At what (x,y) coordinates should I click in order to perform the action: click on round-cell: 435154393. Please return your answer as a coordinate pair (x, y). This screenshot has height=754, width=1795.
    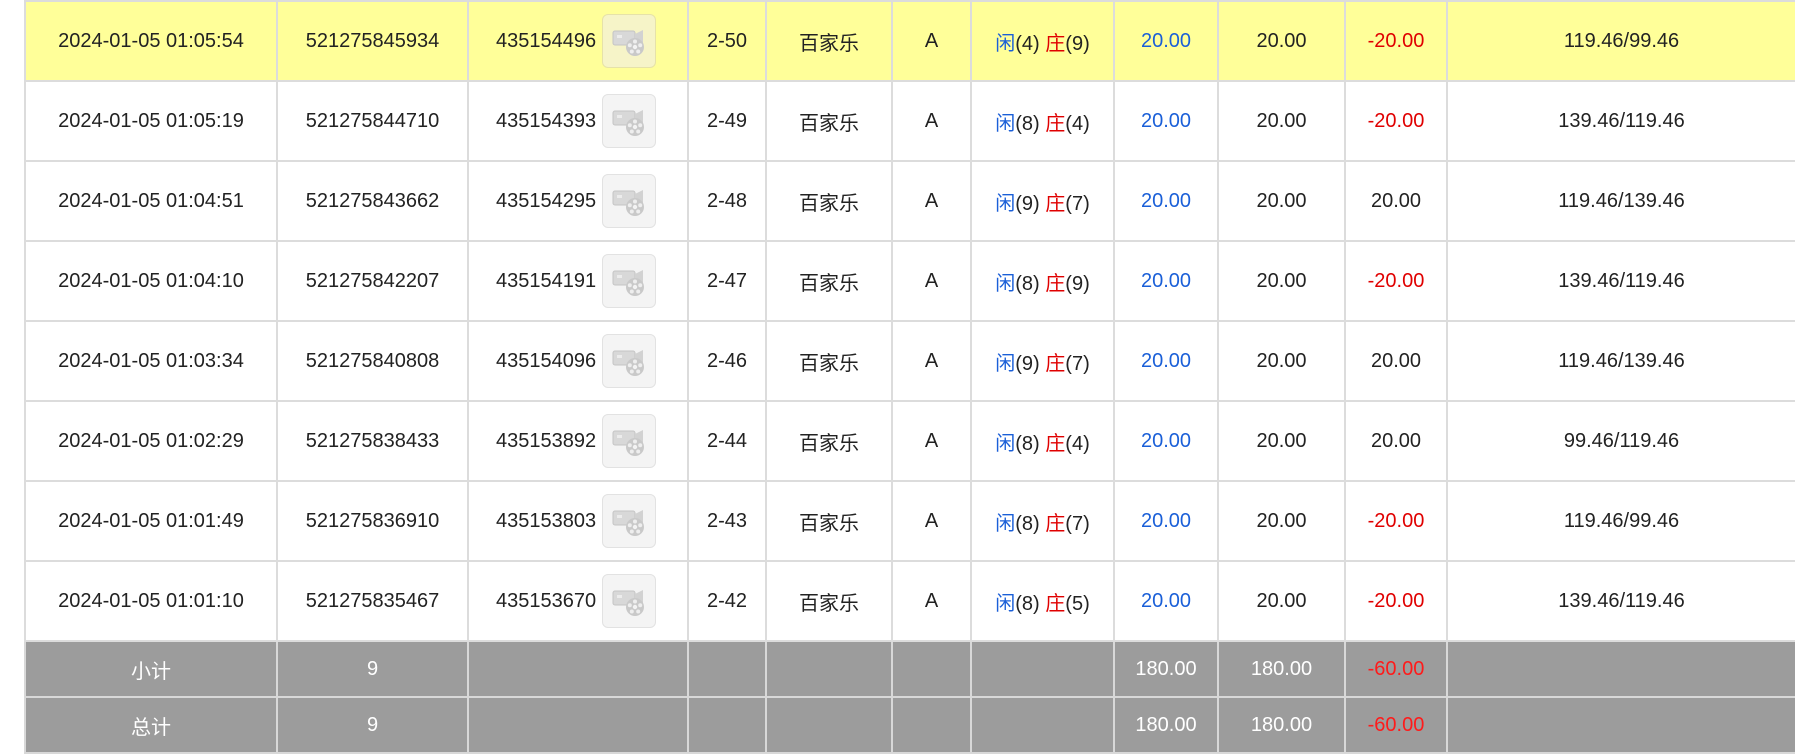
    Looking at the image, I should click on (578, 121).